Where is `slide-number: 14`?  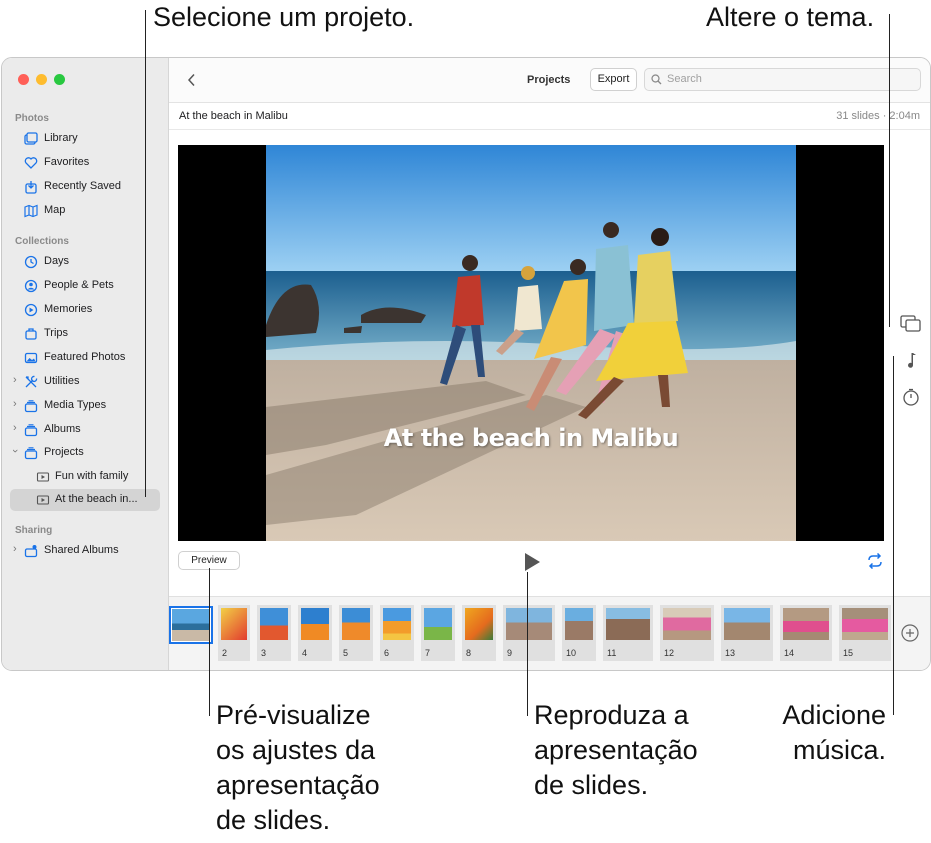
slide-number: 14 is located at coordinates (789, 653).